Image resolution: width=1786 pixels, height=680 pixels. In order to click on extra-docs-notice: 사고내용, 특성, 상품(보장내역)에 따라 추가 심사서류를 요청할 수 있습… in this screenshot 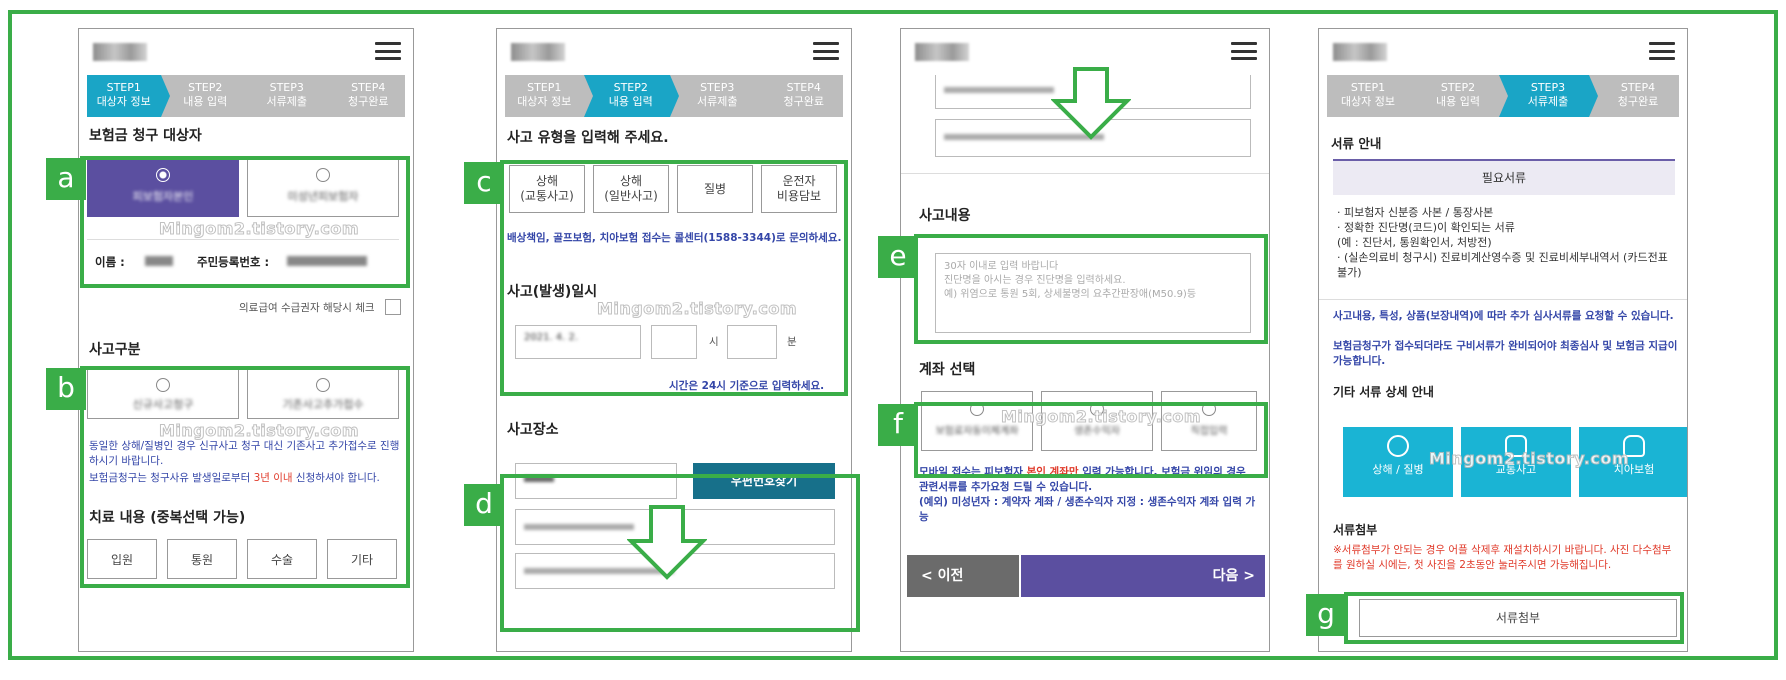, I will do `click(1503, 316)`.